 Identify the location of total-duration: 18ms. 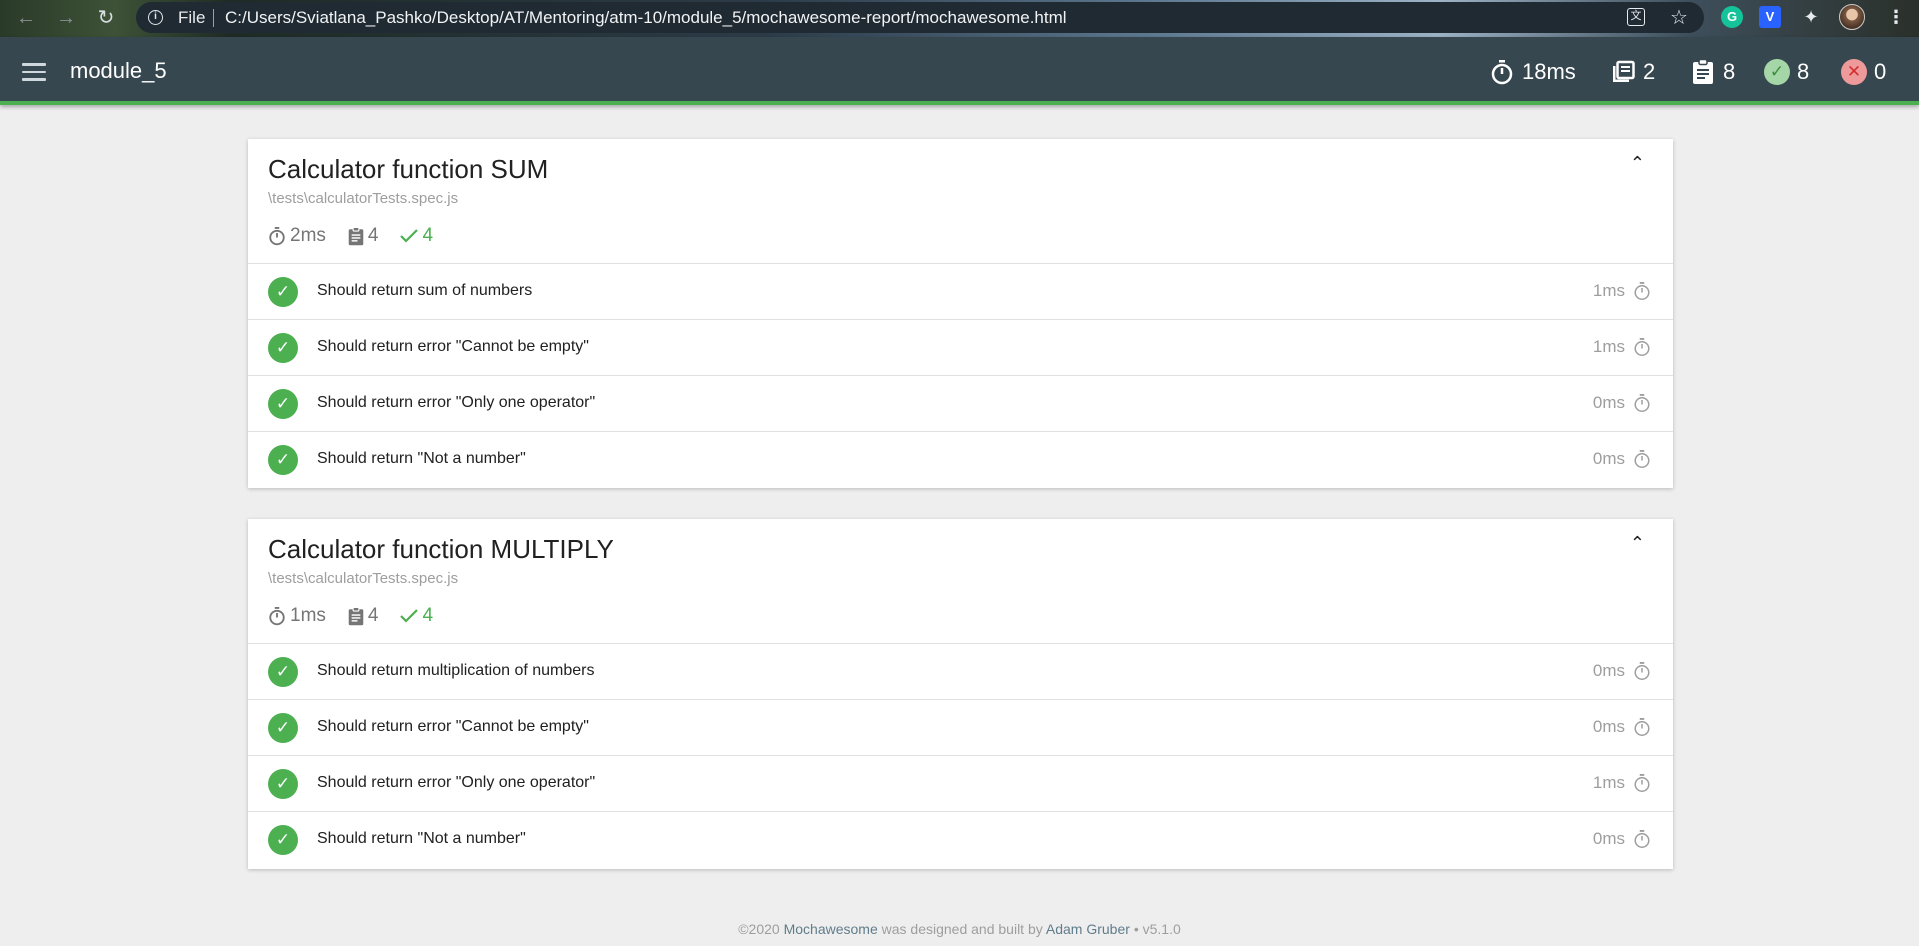
(1532, 72).